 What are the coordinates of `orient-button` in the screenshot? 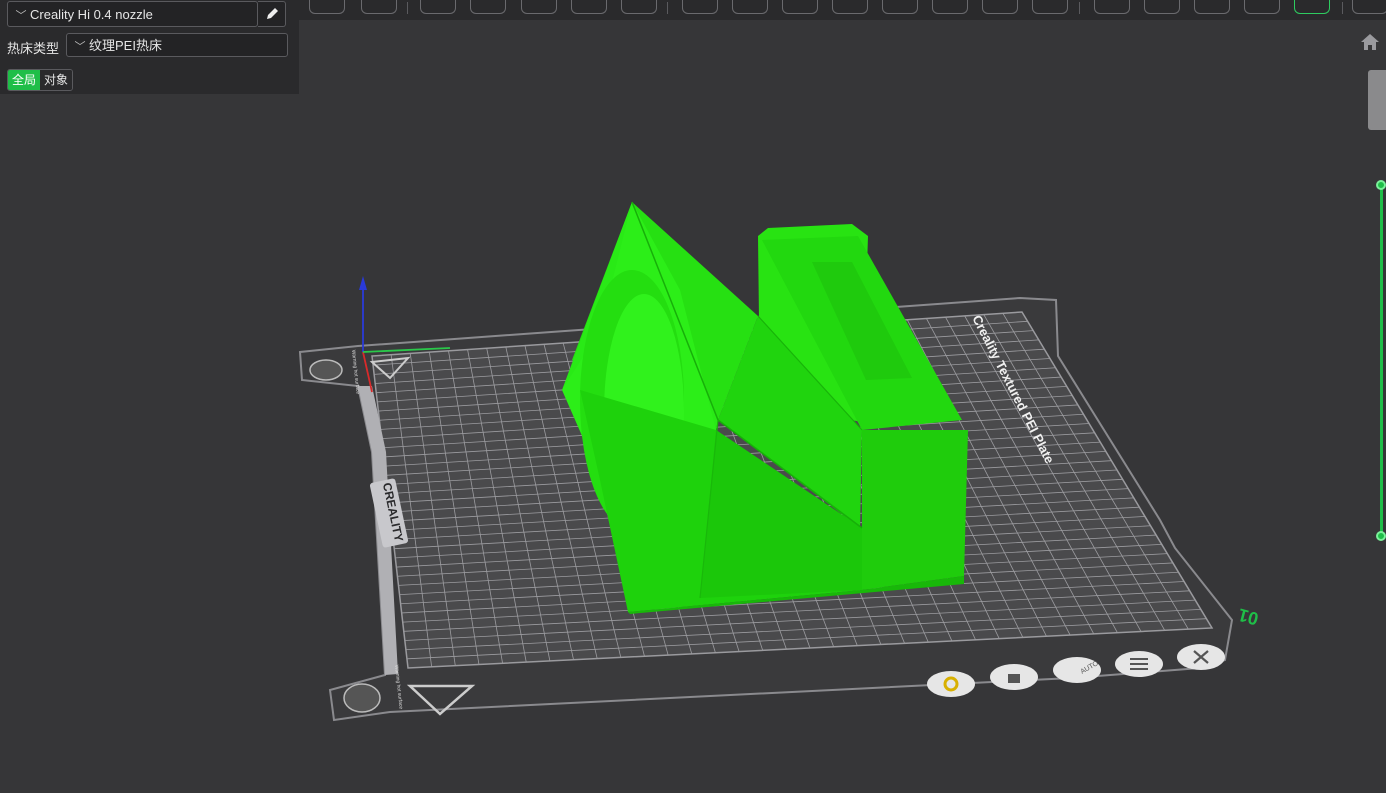 It's located at (438, 7).